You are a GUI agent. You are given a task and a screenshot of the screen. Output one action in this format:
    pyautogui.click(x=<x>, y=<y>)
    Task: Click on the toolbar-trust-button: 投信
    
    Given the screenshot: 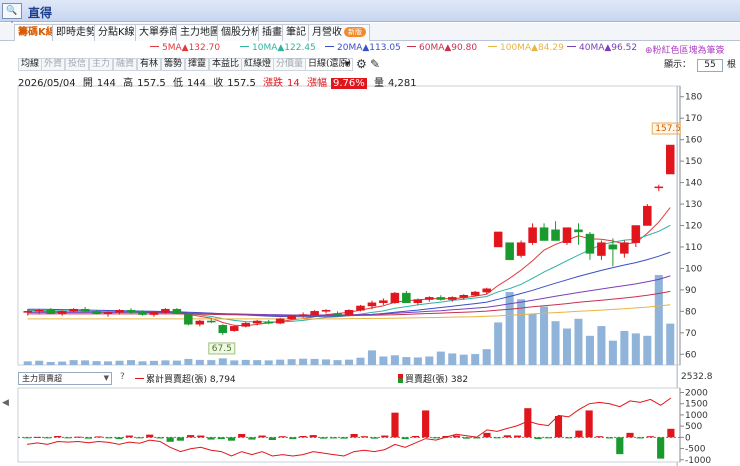 What is the action you would take?
    pyautogui.click(x=77, y=64)
    